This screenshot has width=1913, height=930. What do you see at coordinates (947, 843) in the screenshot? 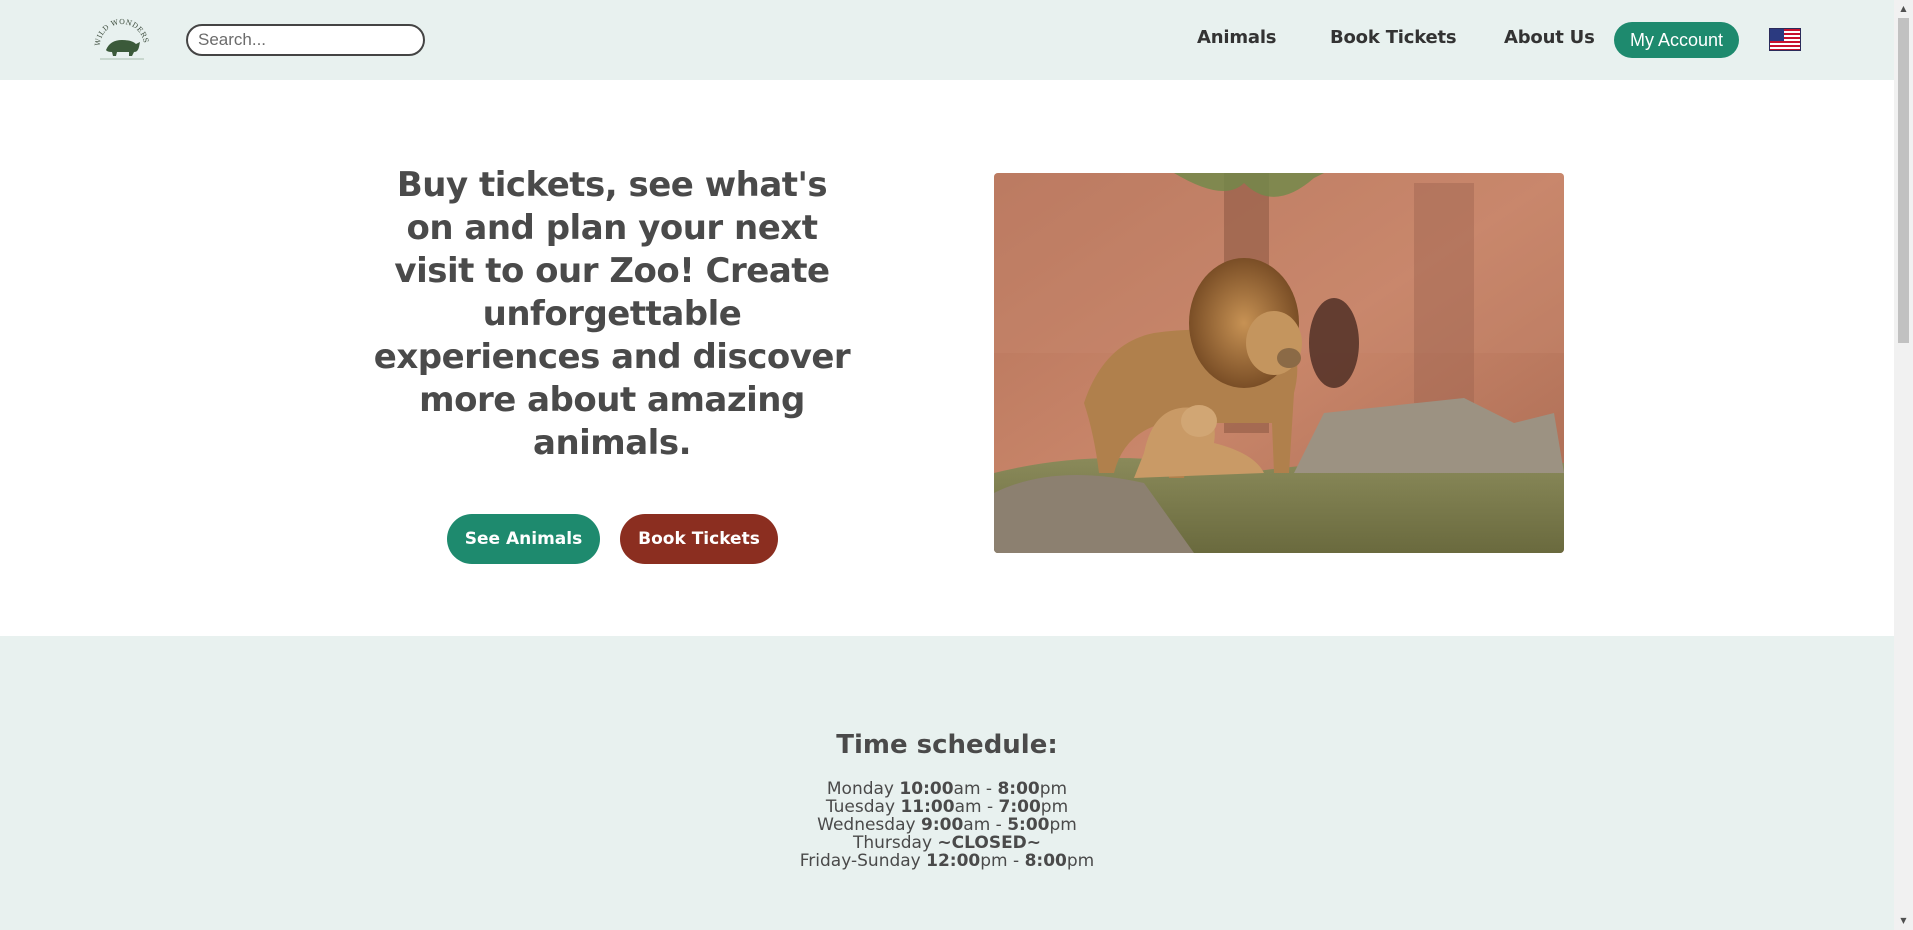
I see `schedule-row-thursday: Thursday ~CLOSED~` at bounding box center [947, 843].